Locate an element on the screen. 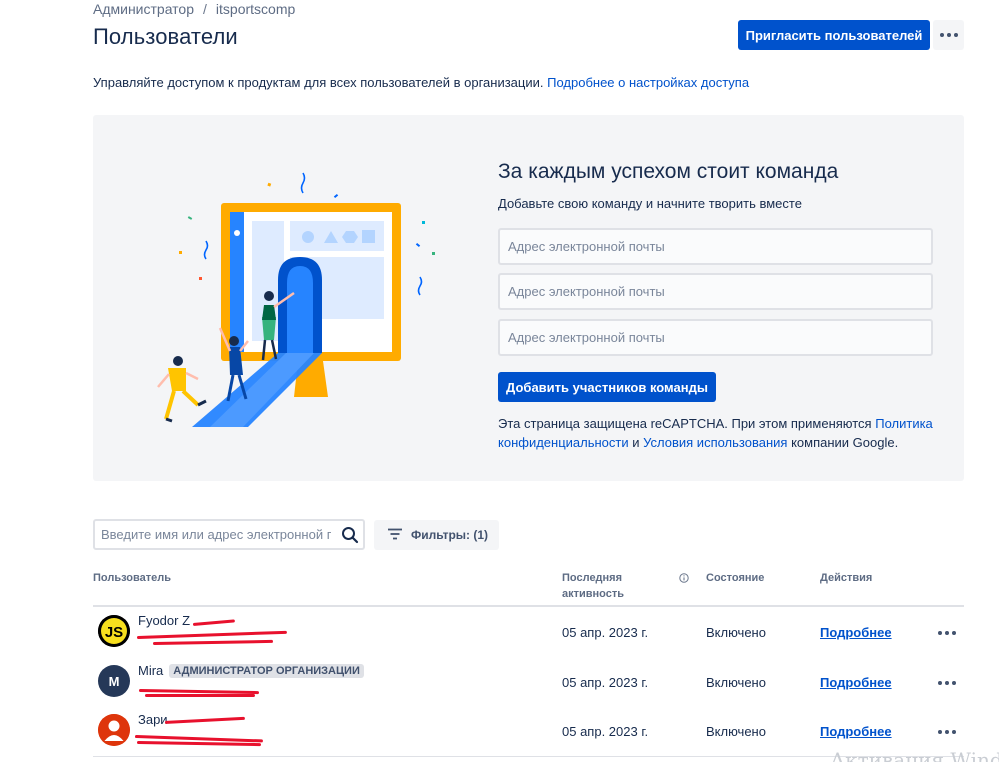  column-header-last-activity: Последняя активность is located at coordinates (602, 586).